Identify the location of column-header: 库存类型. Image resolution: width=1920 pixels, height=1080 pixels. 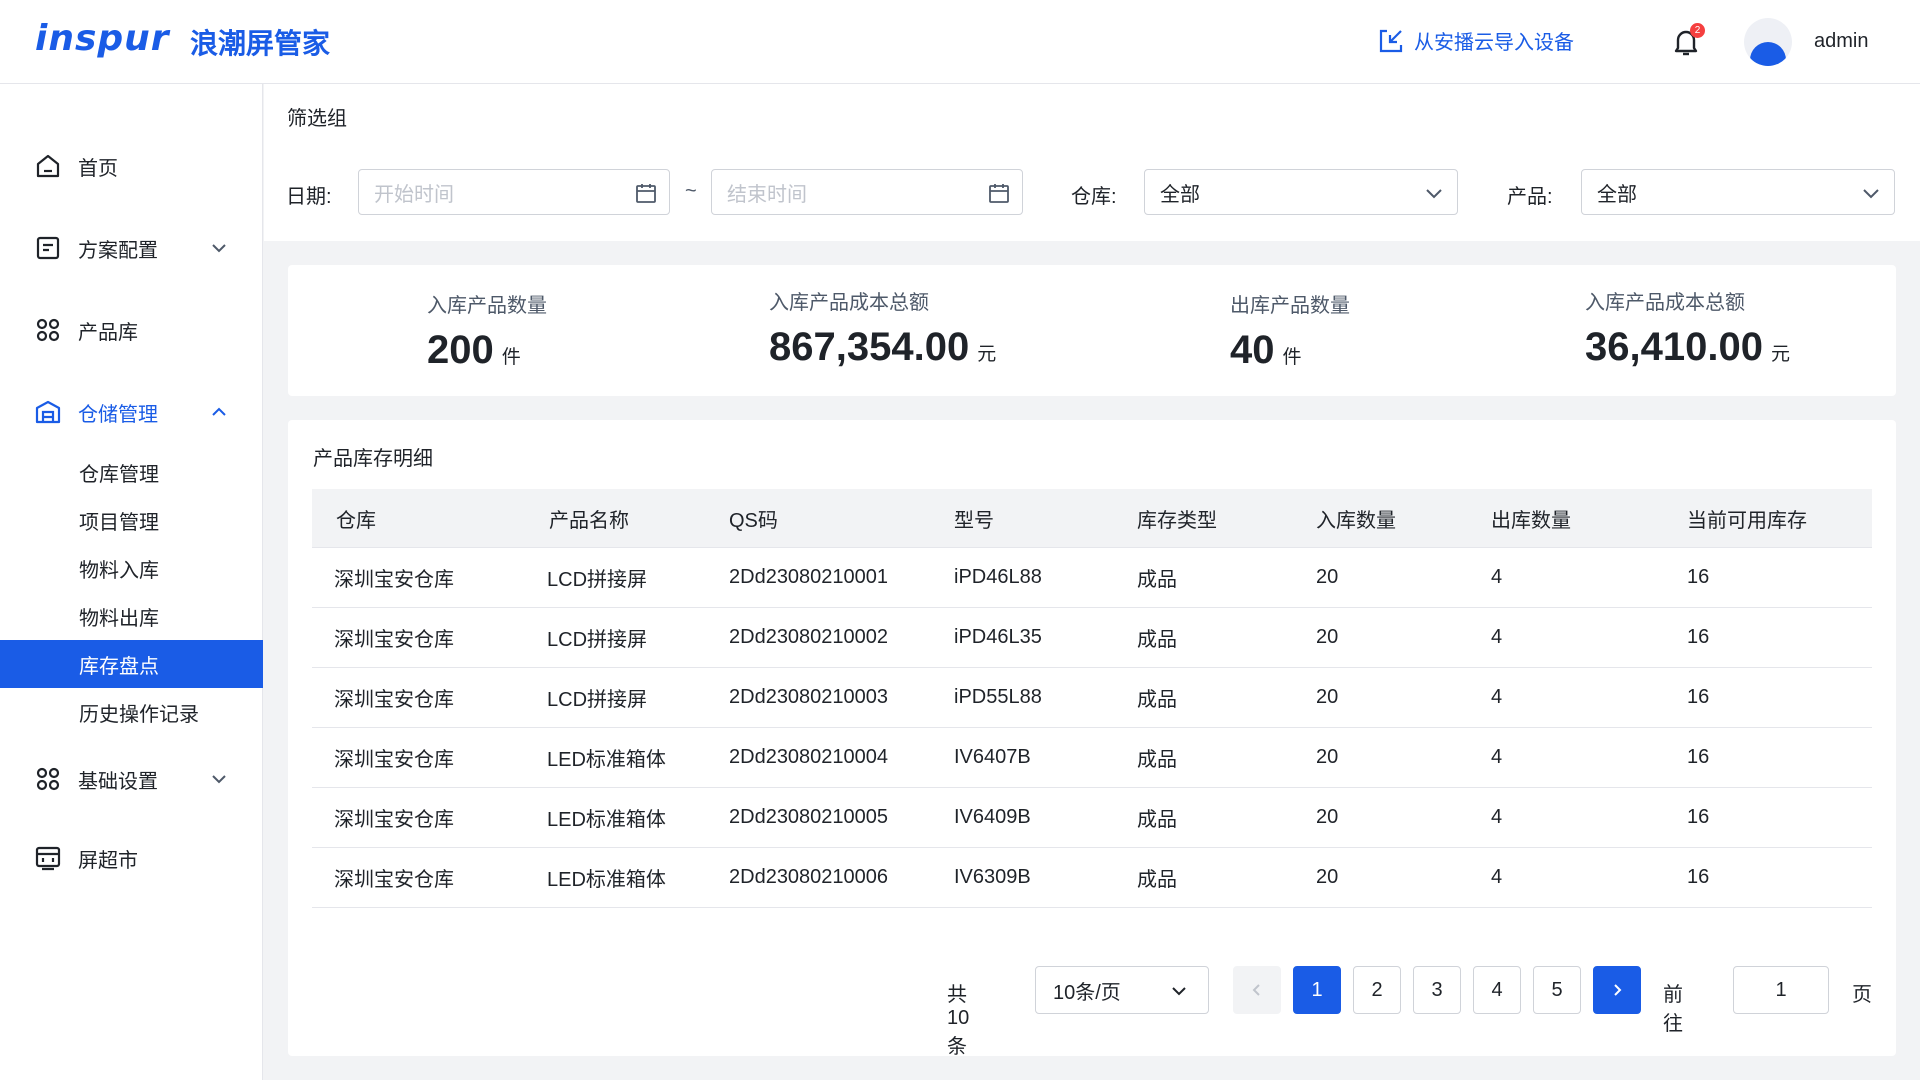
(1177, 518).